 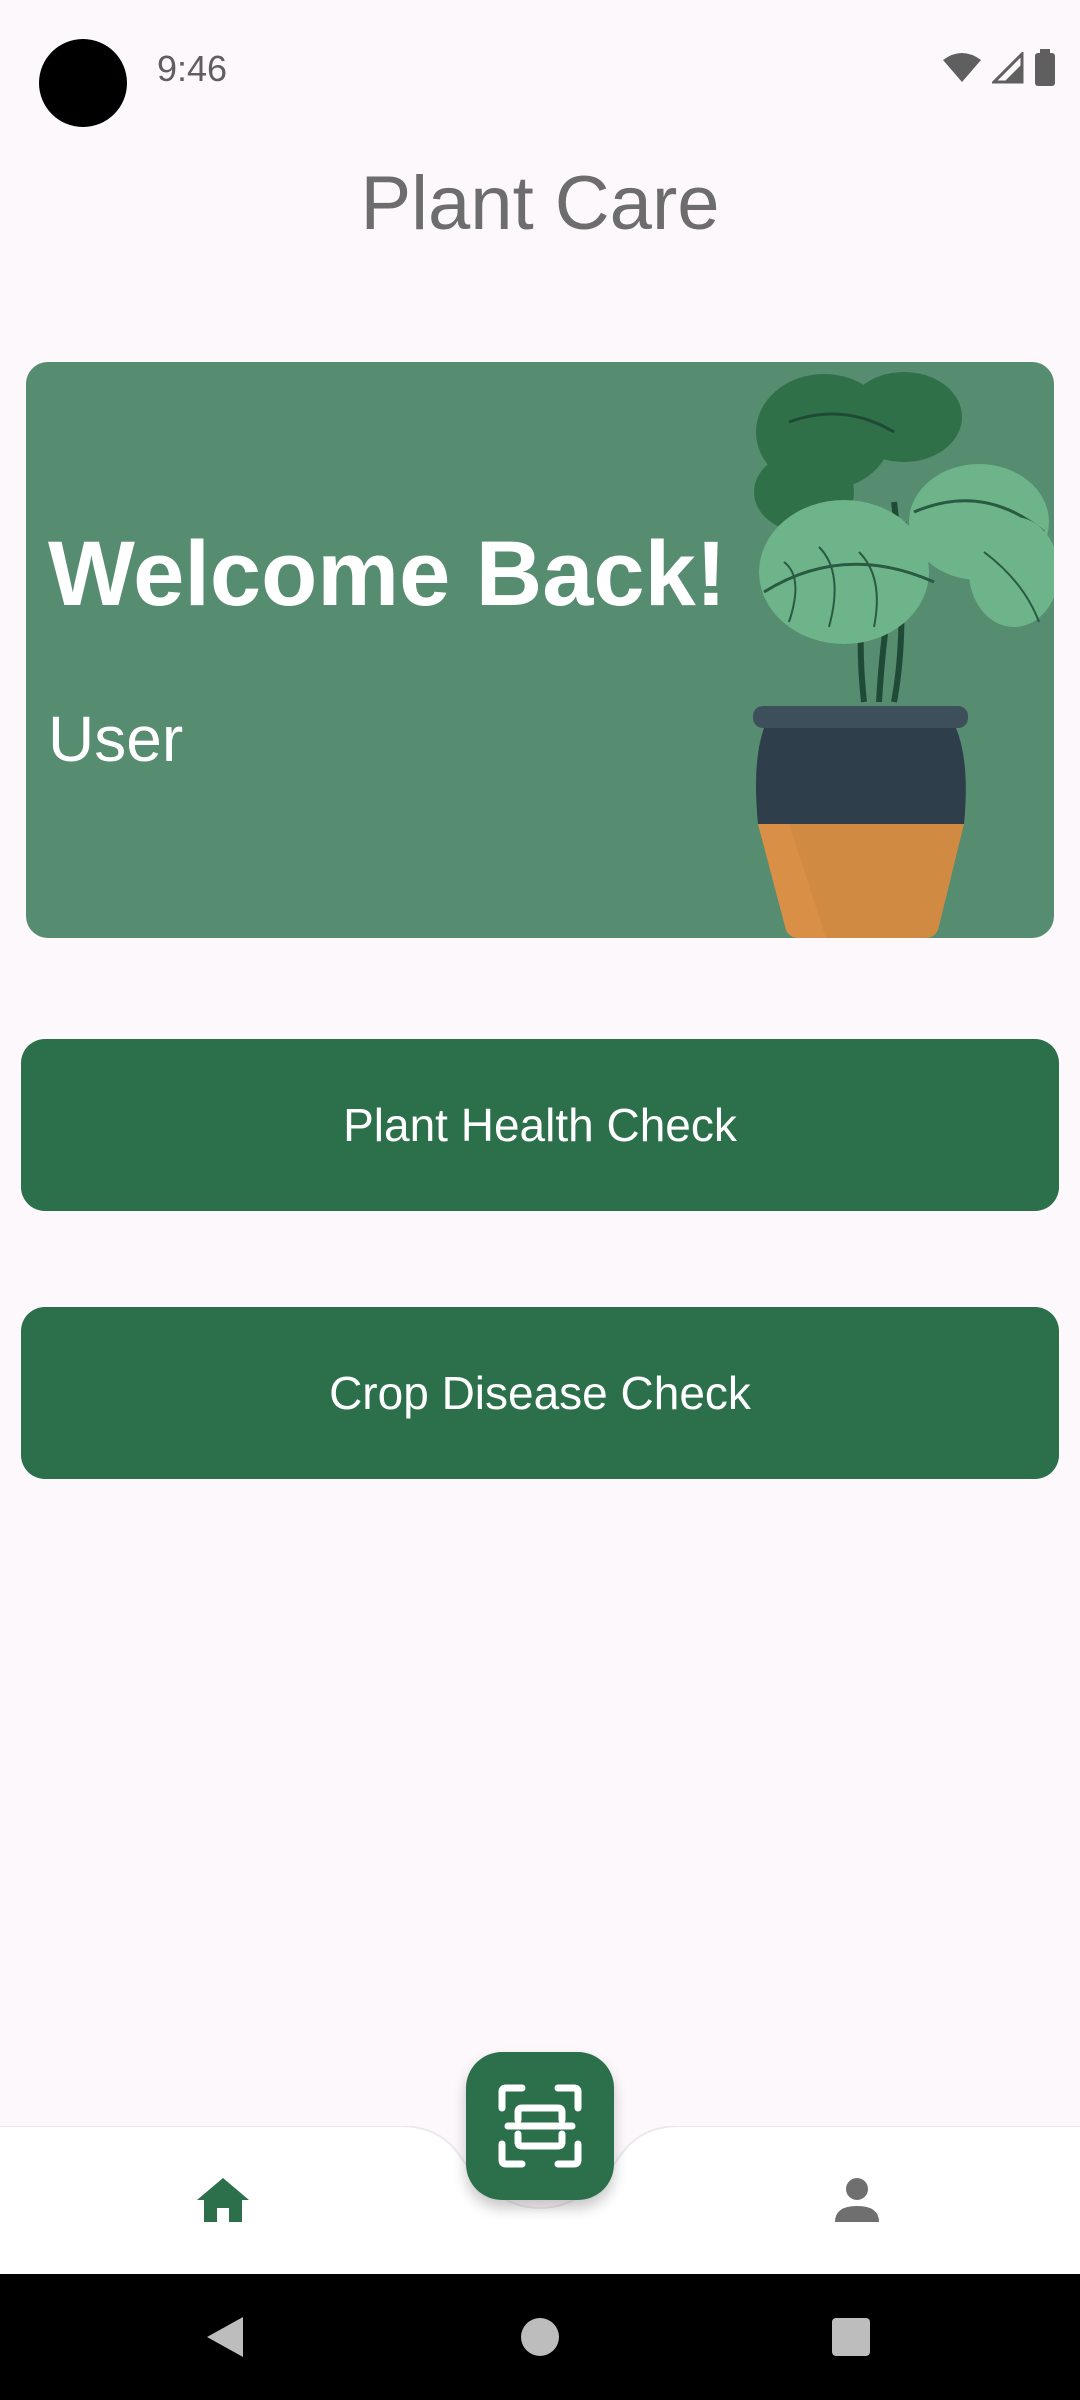 What do you see at coordinates (387, 574) in the screenshot?
I see `welcome-heading: Welcome Back!` at bounding box center [387, 574].